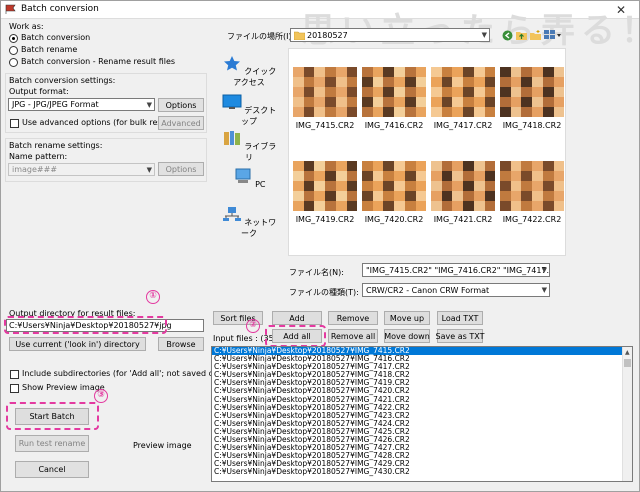 Image resolution: width=640 pixels, height=492 pixels. I want to click on highlight-start-batch, so click(52, 416).